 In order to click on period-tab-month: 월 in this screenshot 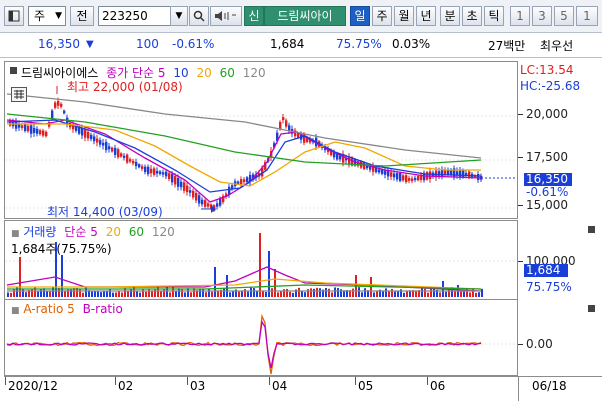, I will do `click(404, 16)`.